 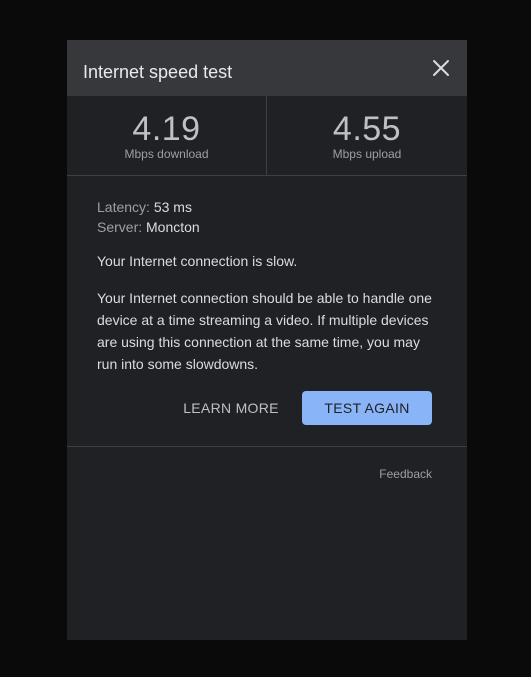 I want to click on server-key: Server:, so click(x=120, y=227).